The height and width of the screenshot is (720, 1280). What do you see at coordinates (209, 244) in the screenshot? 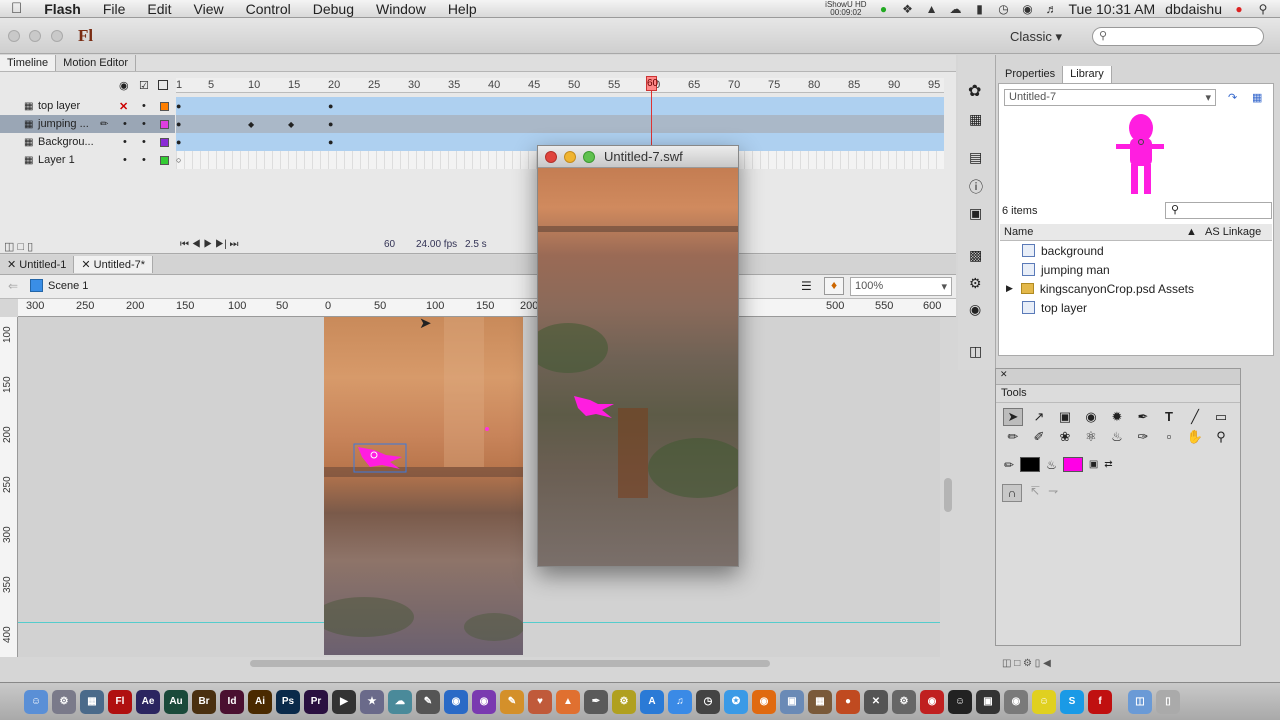
I see `playback-controls: ⏮ ◀ ▶ ▶| ⏭` at bounding box center [209, 244].